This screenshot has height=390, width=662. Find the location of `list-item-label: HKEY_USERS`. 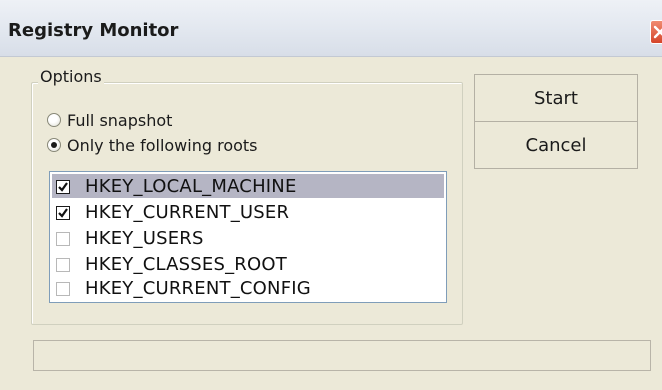

list-item-label: HKEY_USERS is located at coordinates (144, 238).